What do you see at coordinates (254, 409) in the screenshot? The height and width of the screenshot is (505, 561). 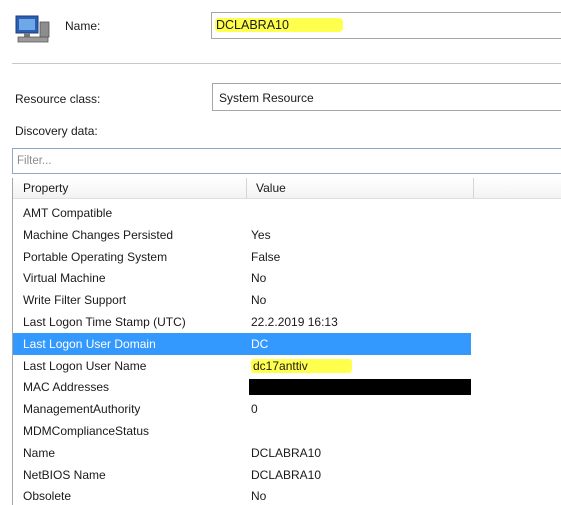 I see `value-cell: 0` at bounding box center [254, 409].